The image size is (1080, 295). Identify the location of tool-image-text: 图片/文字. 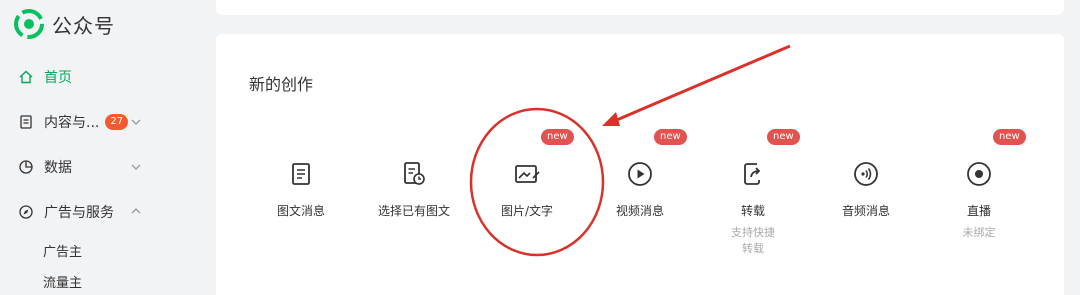
(527, 189).